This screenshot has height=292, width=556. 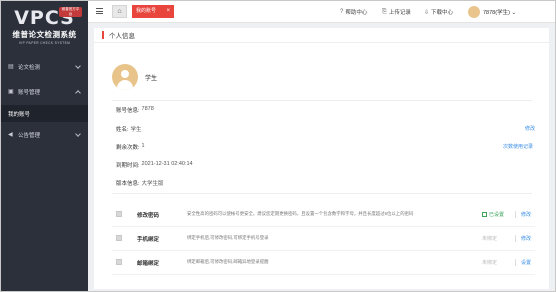 What do you see at coordinates (518, 146) in the screenshot?
I see `usage-record-link: 次数使用记录` at bounding box center [518, 146].